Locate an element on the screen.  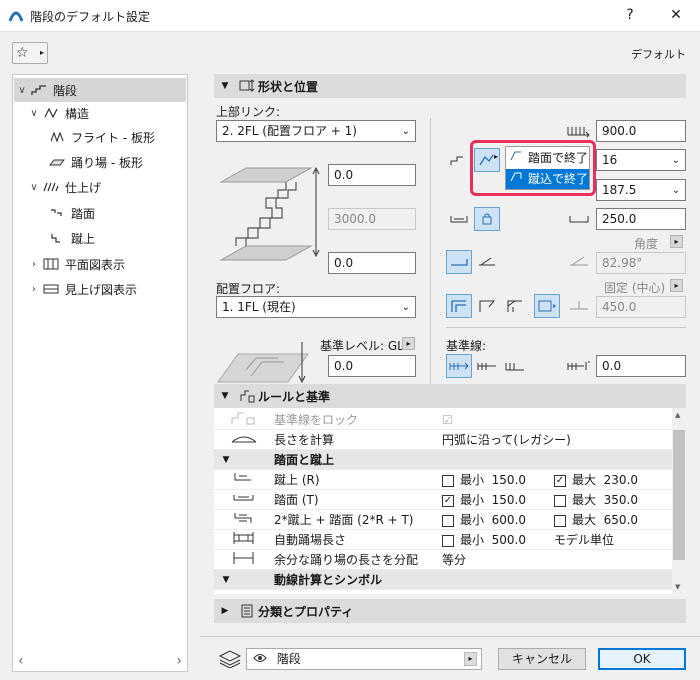
table-row: 余分な踊り場の長さを分配 等分 is located at coordinates (443, 560).